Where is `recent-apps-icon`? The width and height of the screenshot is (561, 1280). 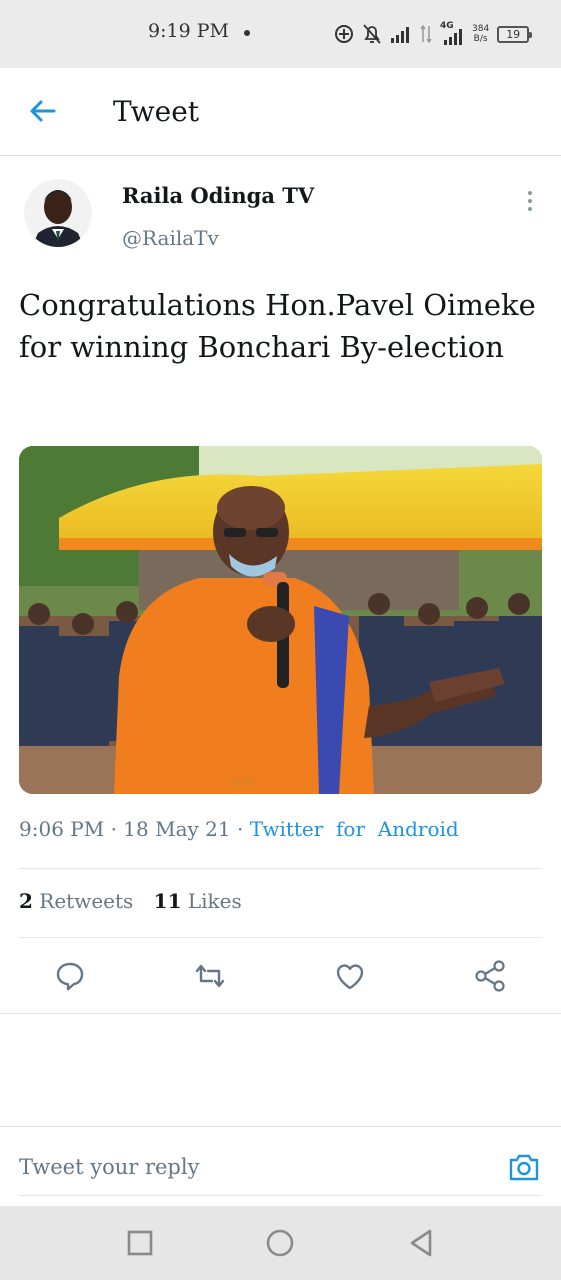 recent-apps-icon is located at coordinates (140, 1243).